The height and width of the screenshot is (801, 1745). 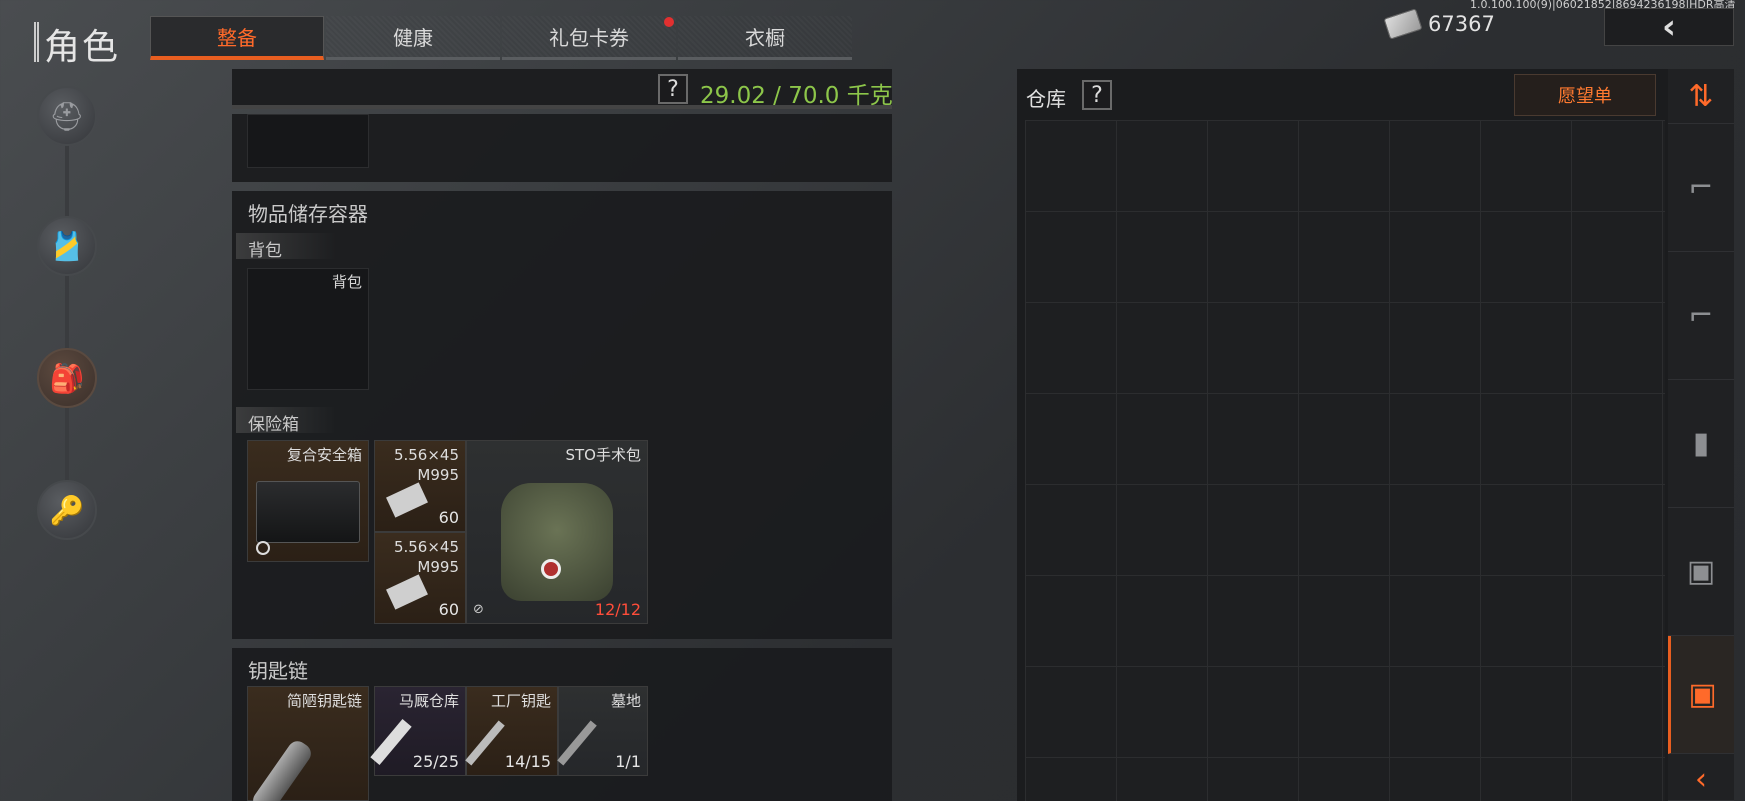 I want to click on tab-label: 健康, so click(x=413, y=38).